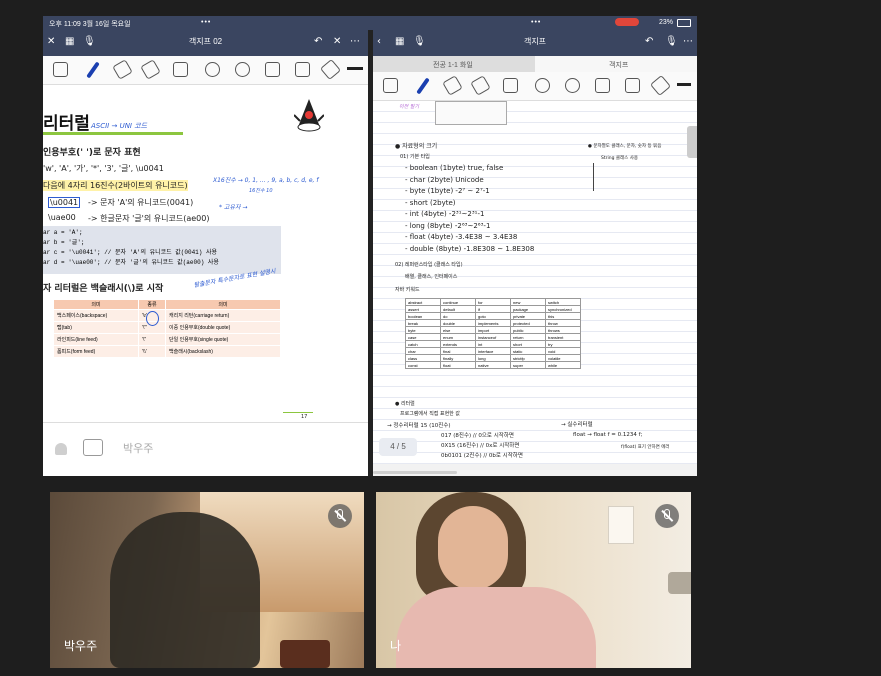  I want to click on table-cell: throws, so click(563, 330).